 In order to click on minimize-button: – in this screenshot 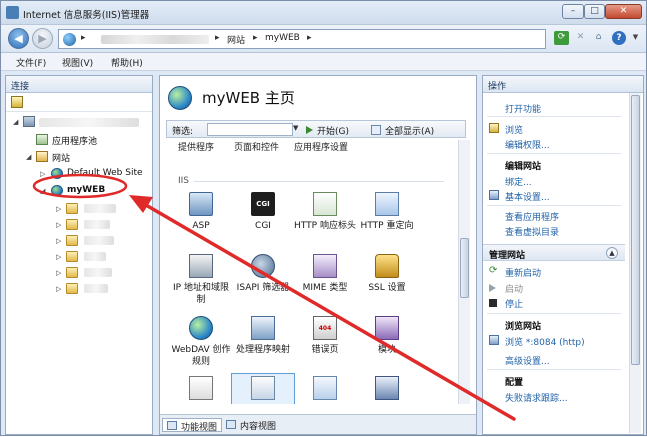, I will do `click(573, 11)`.